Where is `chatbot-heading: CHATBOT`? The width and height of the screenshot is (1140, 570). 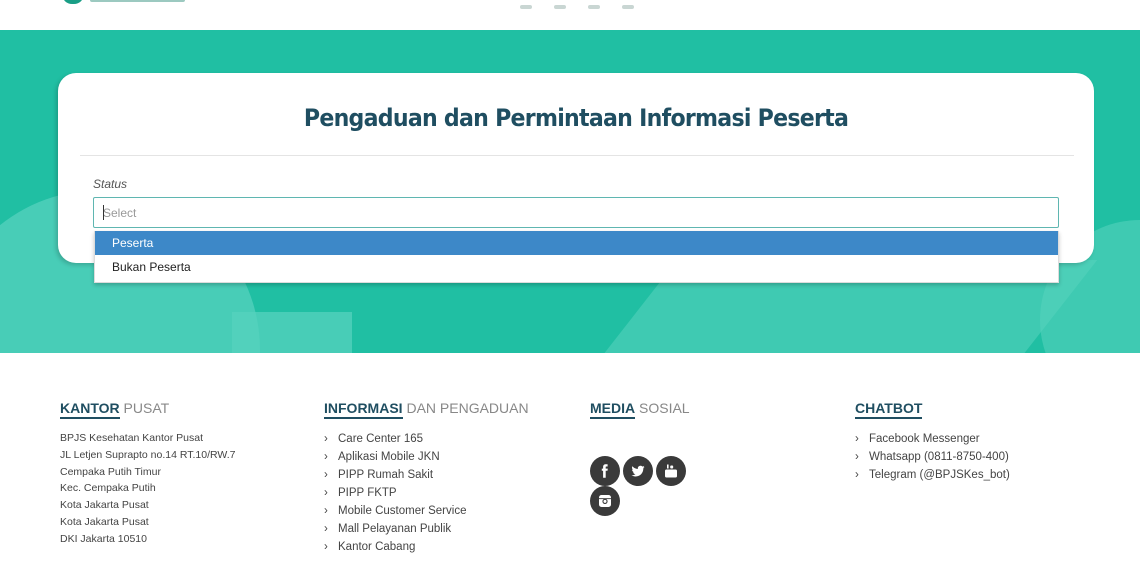 chatbot-heading: CHATBOT is located at coordinates (932, 409).